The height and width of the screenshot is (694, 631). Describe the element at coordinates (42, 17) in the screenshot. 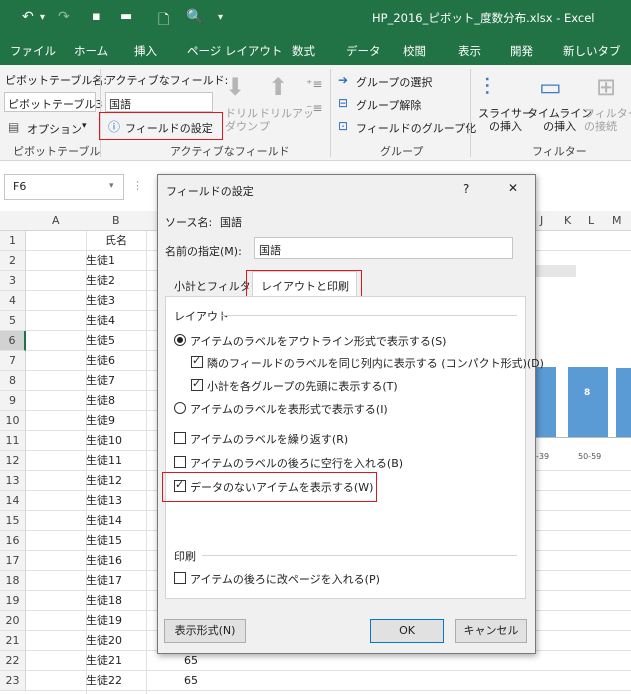

I see `undo-dropdown-icon: ▾` at that location.